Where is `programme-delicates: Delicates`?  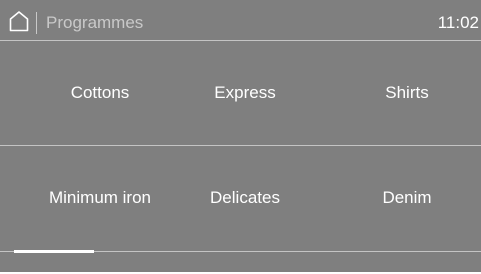
programme-delicates: Delicates is located at coordinates (245, 198).